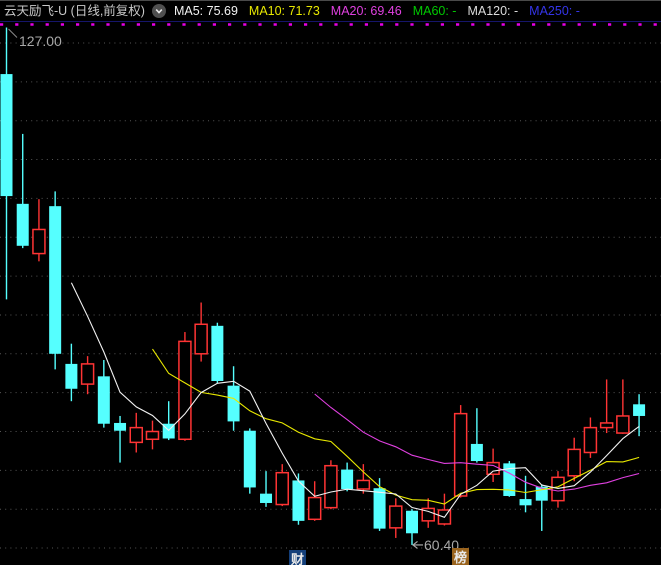 The image size is (661, 565). Describe the element at coordinates (13, 33) in the screenshot. I see `high-pointer-line` at that location.